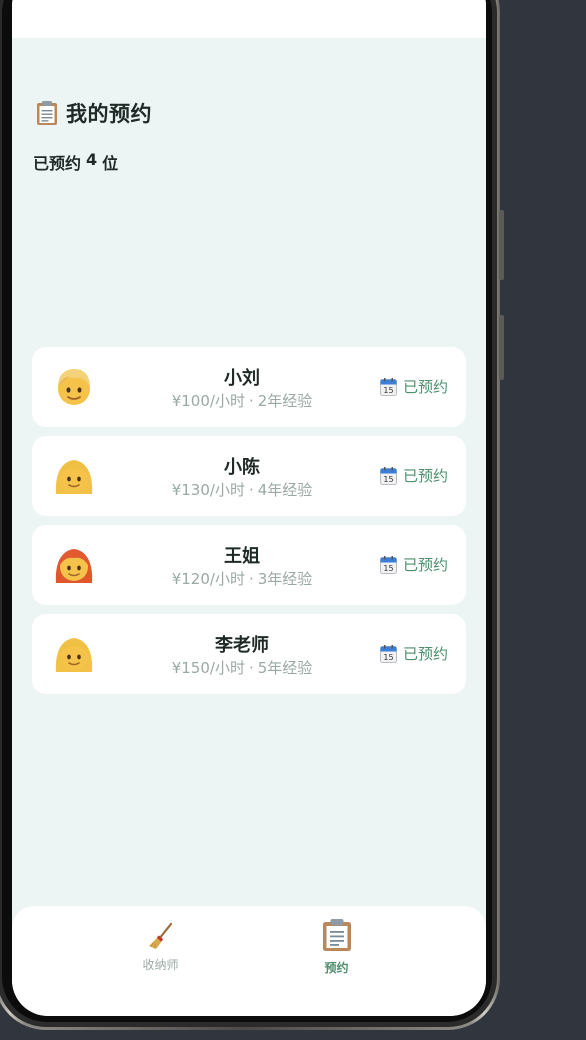 This screenshot has height=1040, width=586. I want to click on helper-price: ¥130/小时, so click(208, 490).